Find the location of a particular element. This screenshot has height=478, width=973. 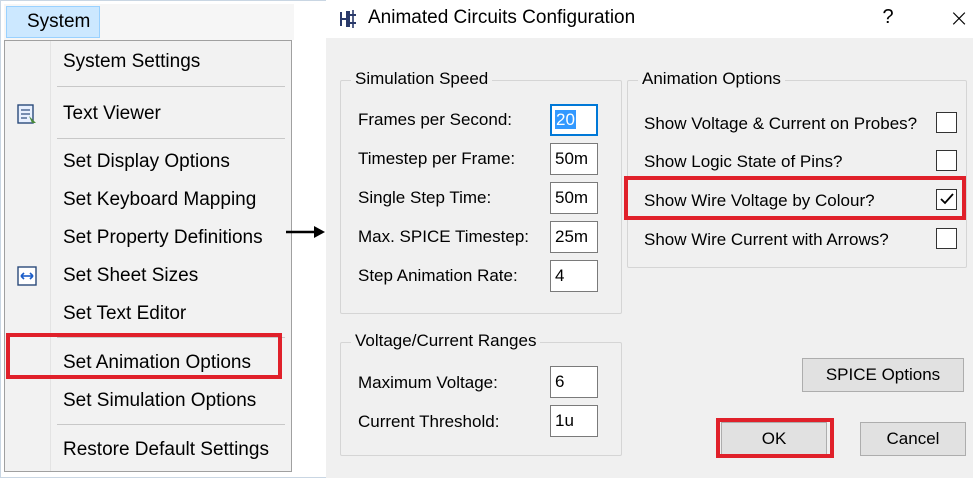

maximum-voltage-label: Maximum Voltage: is located at coordinates (428, 382).